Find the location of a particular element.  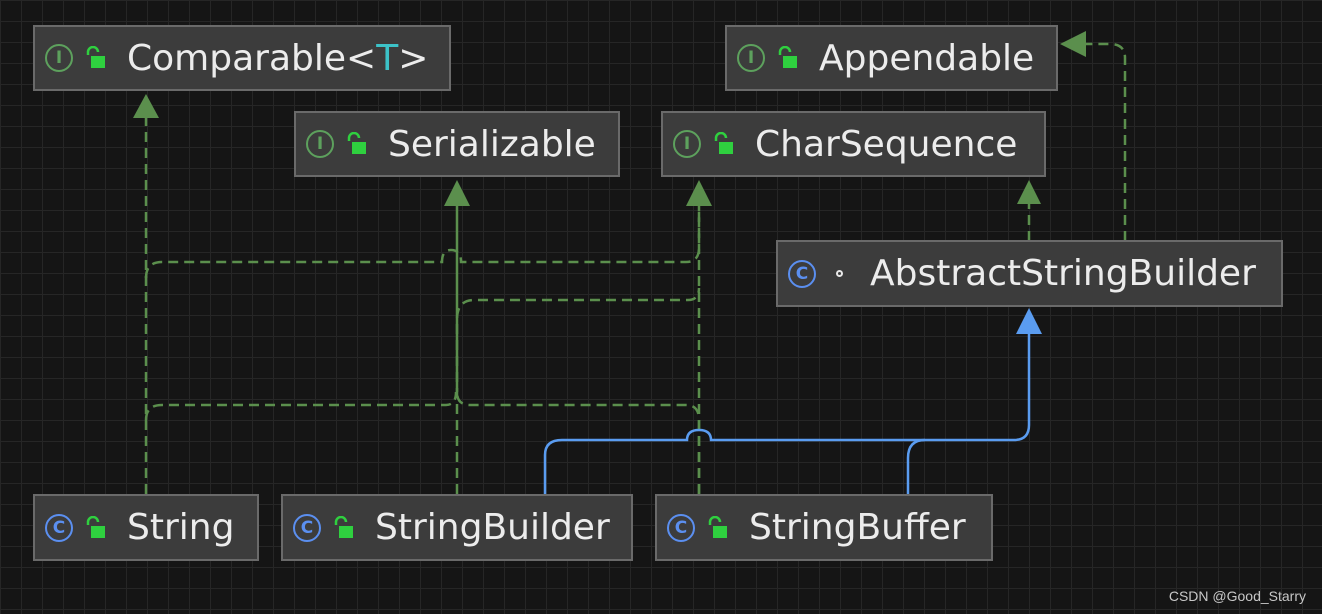

arrowhead-charsequence-right is located at coordinates (1029, 192).